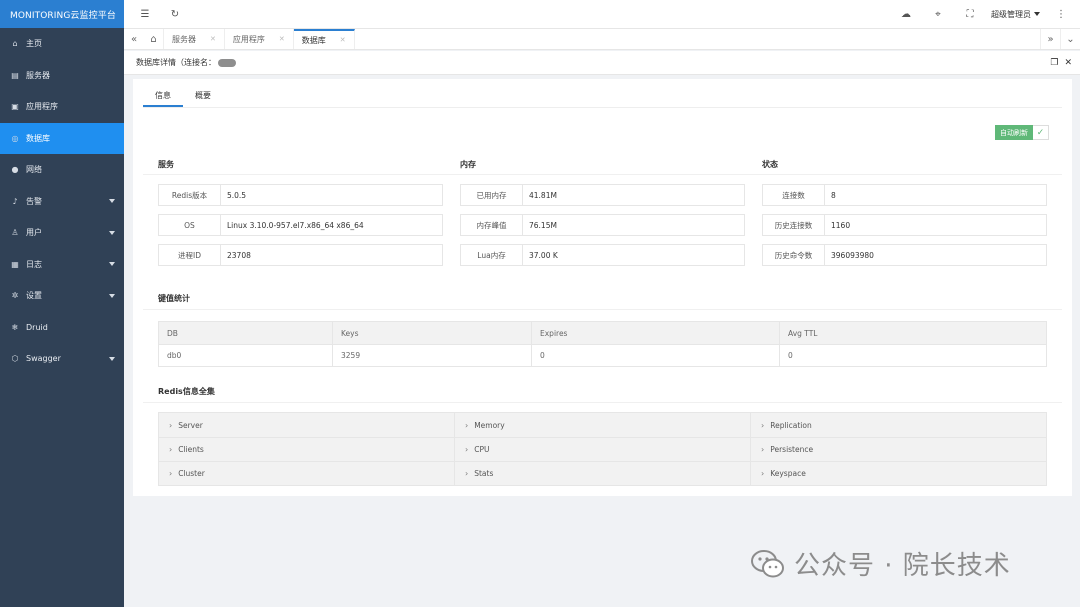 The image size is (1080, 607). I want to click on kv-value: 37.00 K, so click(543, 255).